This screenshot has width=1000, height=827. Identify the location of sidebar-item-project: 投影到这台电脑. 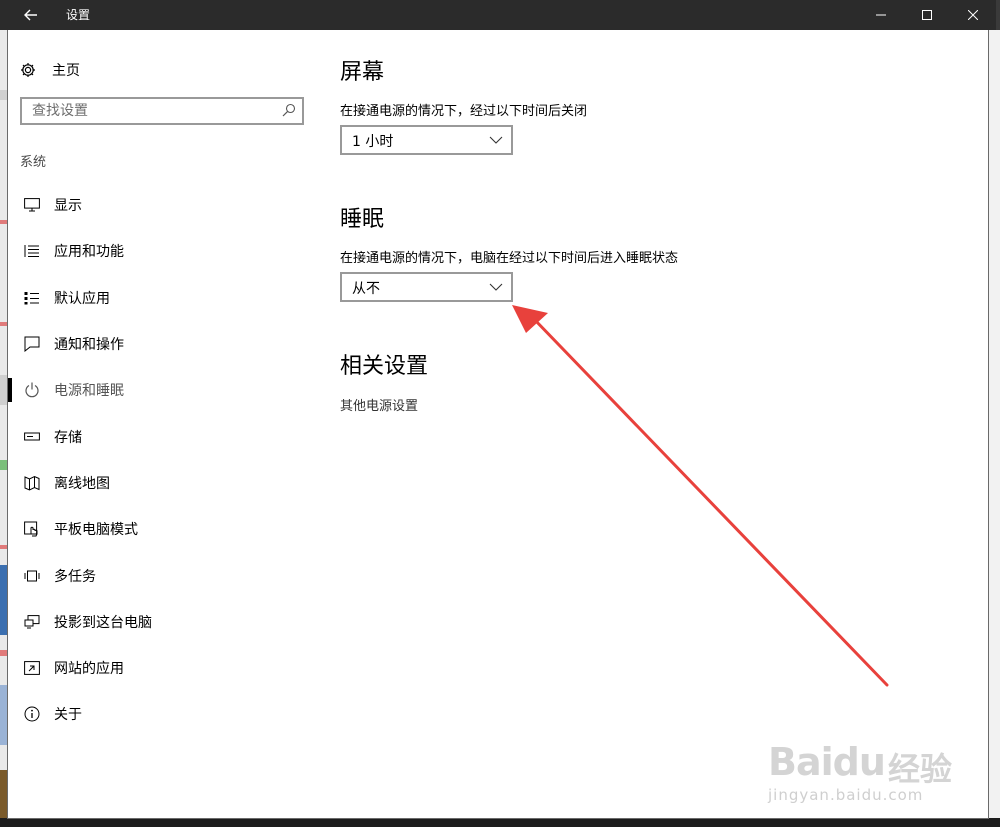
(163, 622).